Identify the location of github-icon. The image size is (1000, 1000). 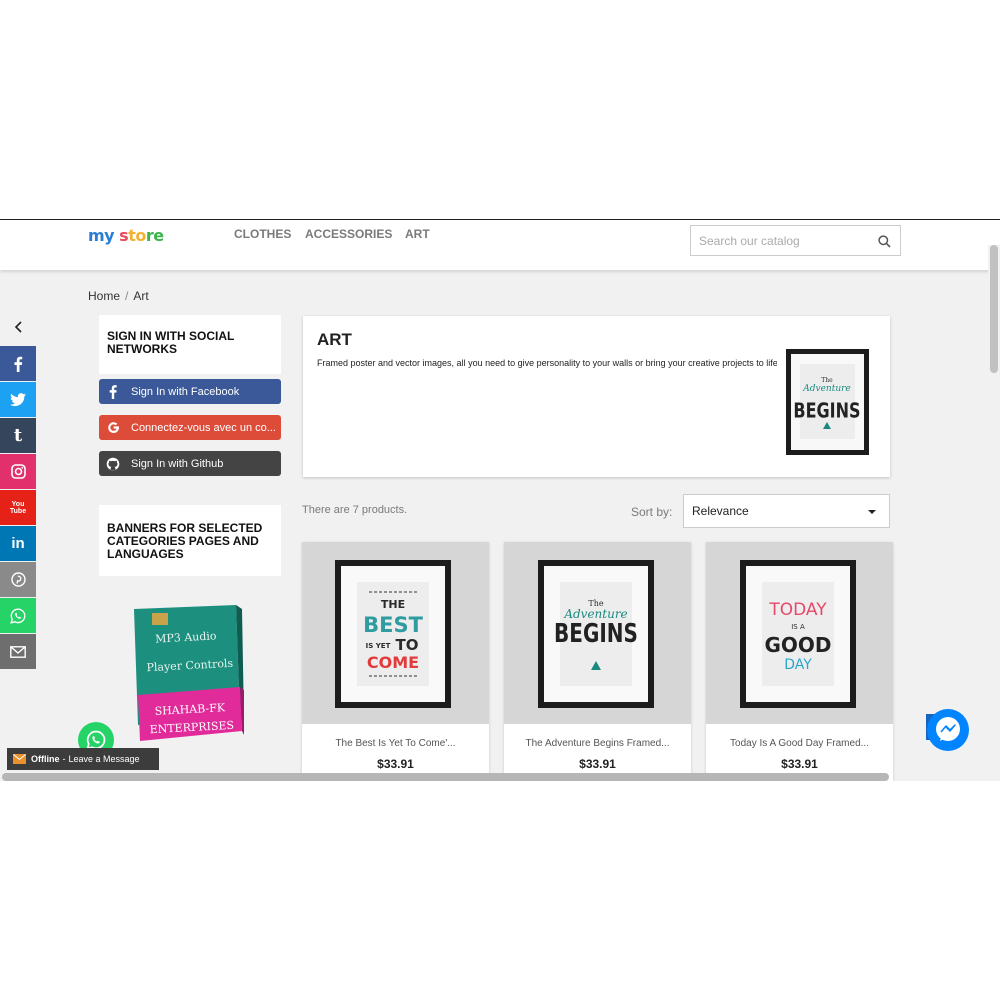
(113, 464).